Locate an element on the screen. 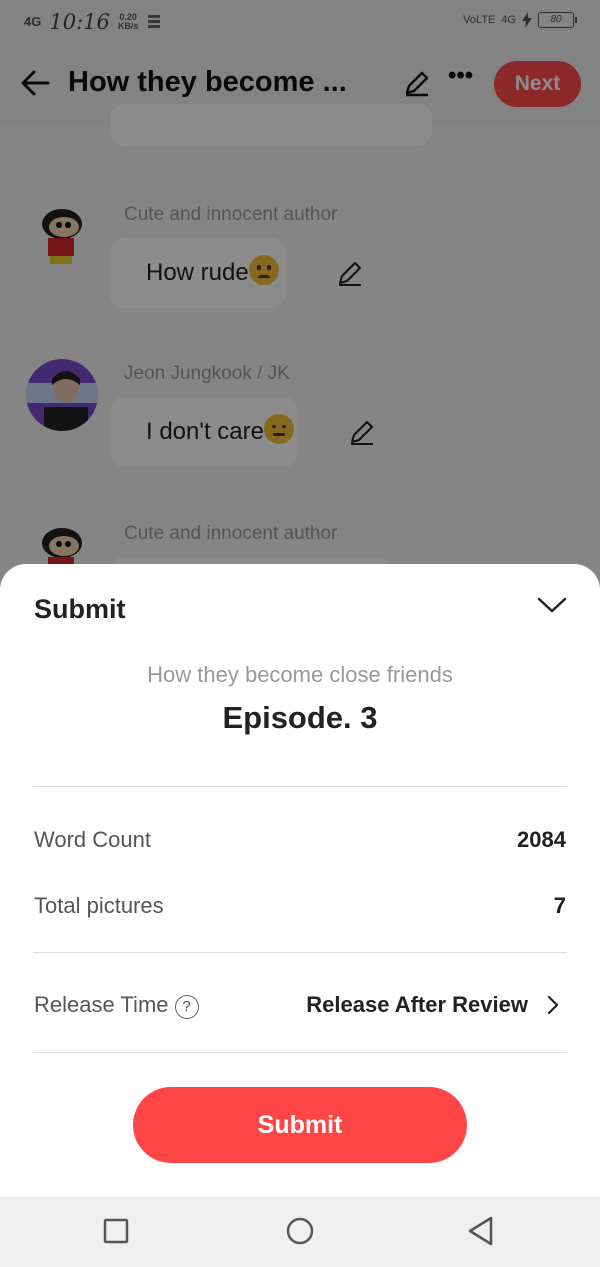 The image size is (600, 1267). word-count-label: Word Count is located at coordinates (92, 839).